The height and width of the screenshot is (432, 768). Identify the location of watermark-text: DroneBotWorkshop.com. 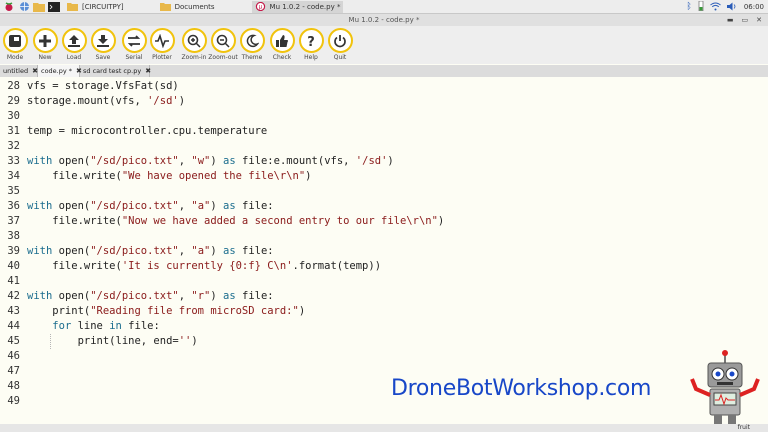
(521, 388).